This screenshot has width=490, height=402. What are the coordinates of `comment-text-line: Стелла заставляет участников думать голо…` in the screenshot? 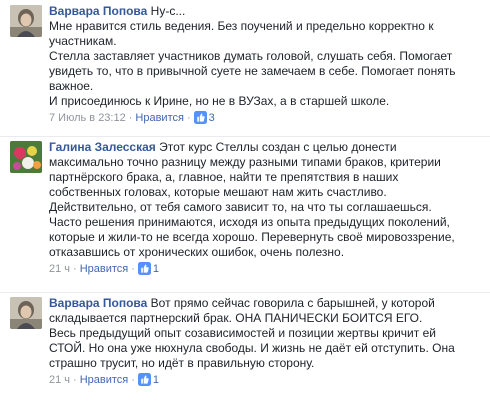 It's located at (251, 56).